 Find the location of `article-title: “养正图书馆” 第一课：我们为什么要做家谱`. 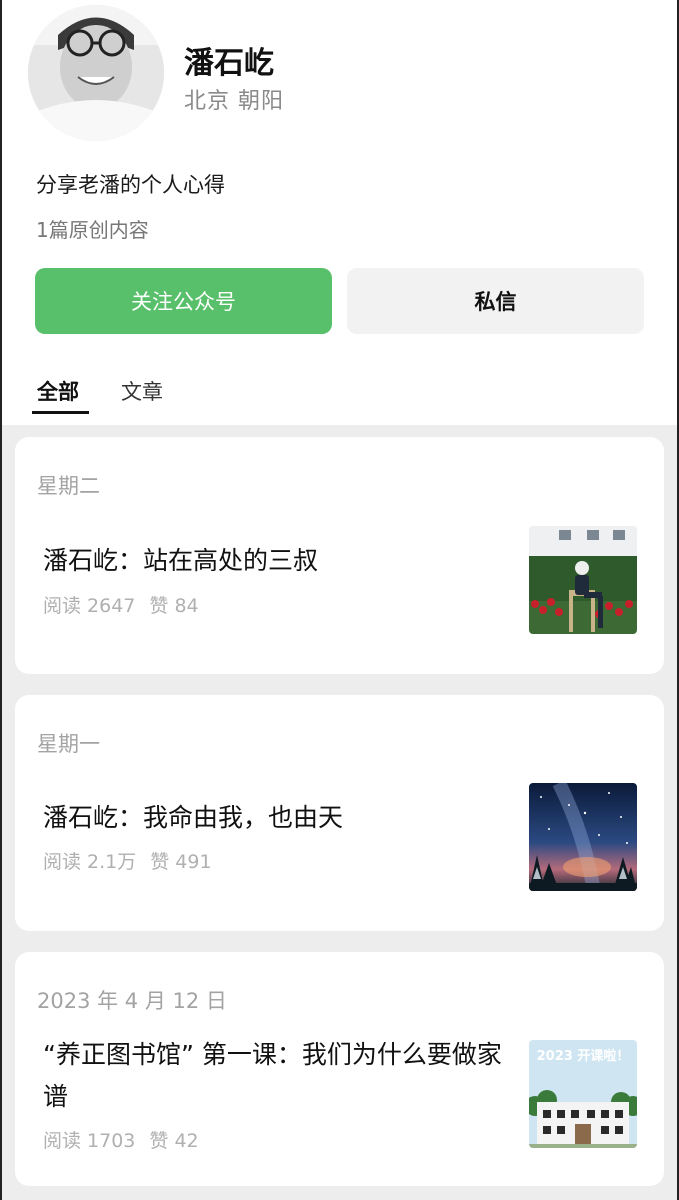

article-title: “养正图书馆” 第一课：我们为什么要做家谱 is located at coordinates (273, 1076).